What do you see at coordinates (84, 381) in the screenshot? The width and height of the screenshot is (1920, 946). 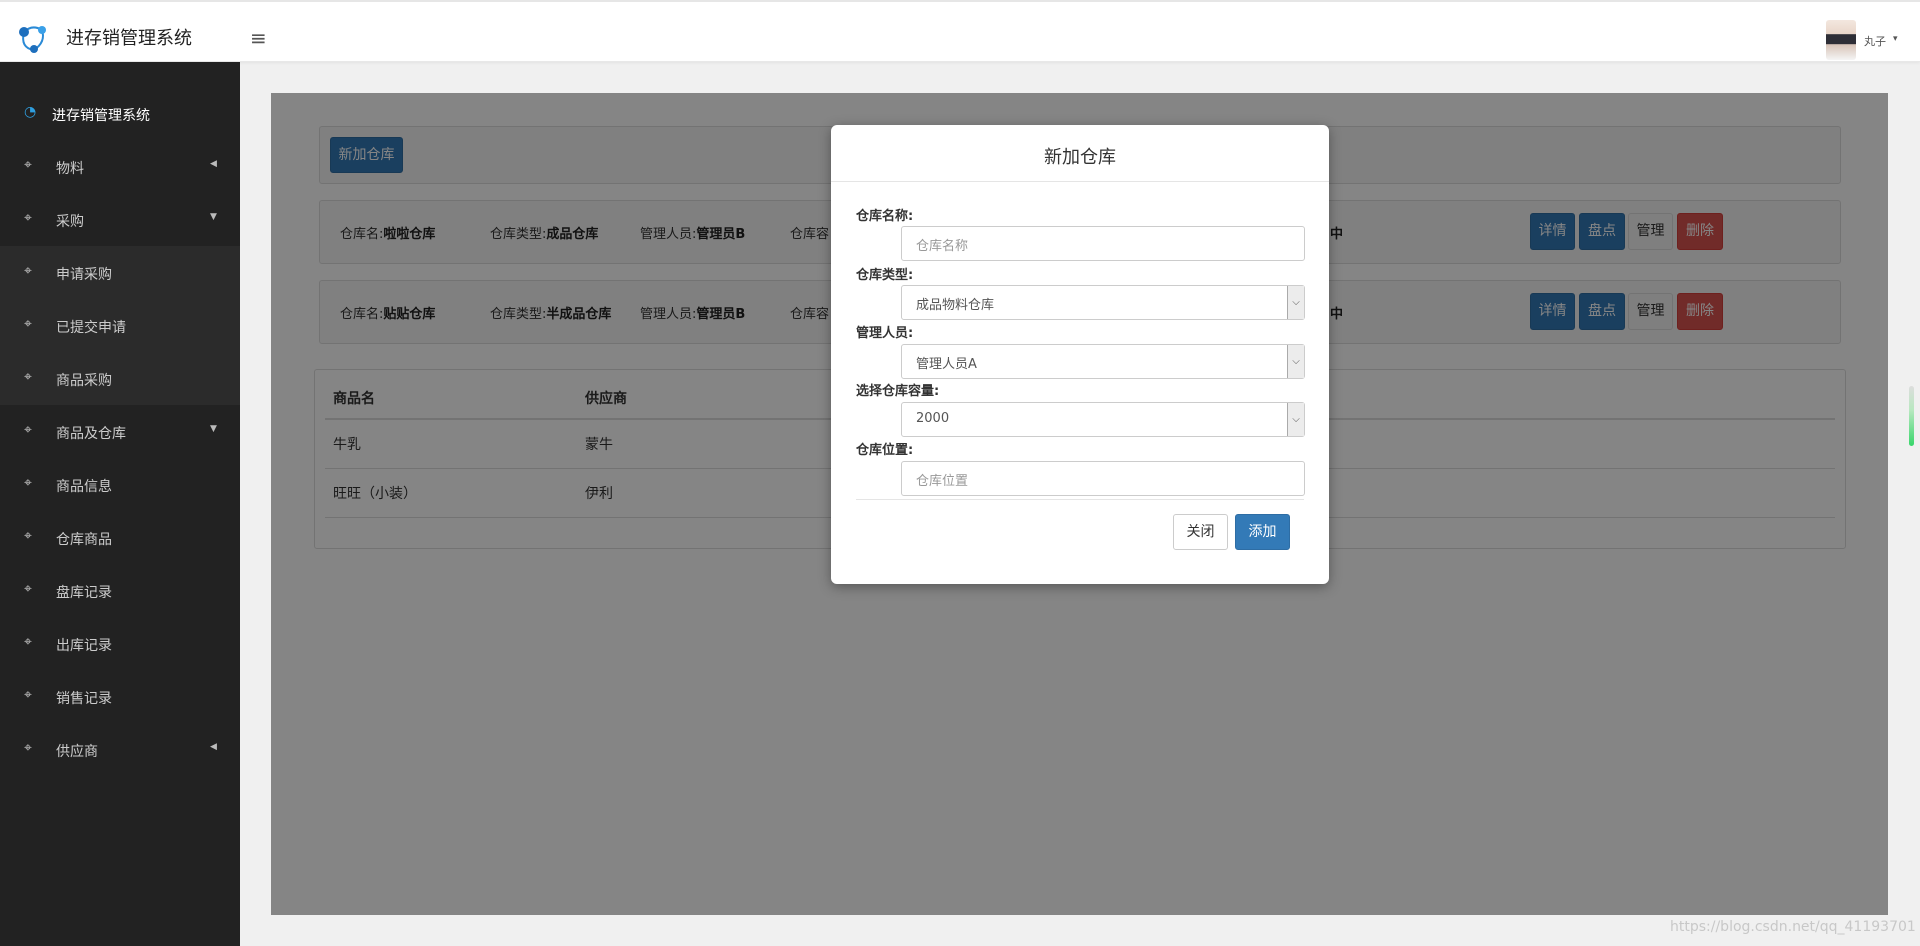 I see `sidebar-item-label: 商品采购` at bounding box center [84, 381].